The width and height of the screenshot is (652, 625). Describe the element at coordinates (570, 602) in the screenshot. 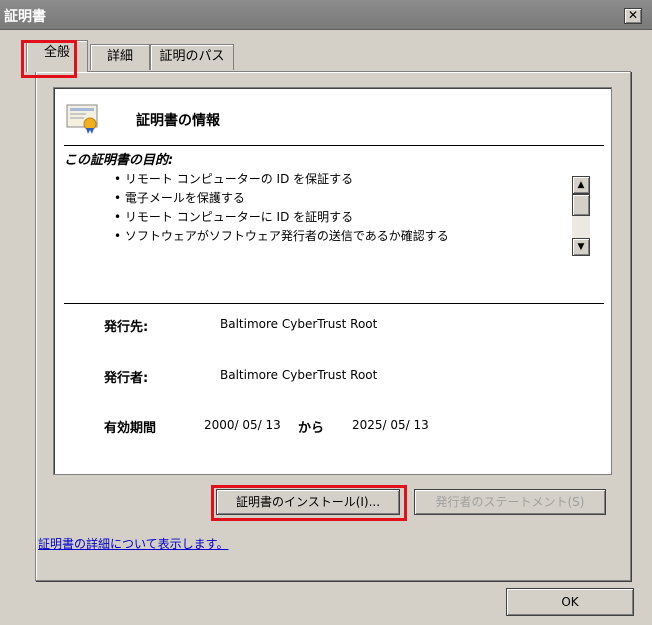

I see `ok-button: OK` at that location.